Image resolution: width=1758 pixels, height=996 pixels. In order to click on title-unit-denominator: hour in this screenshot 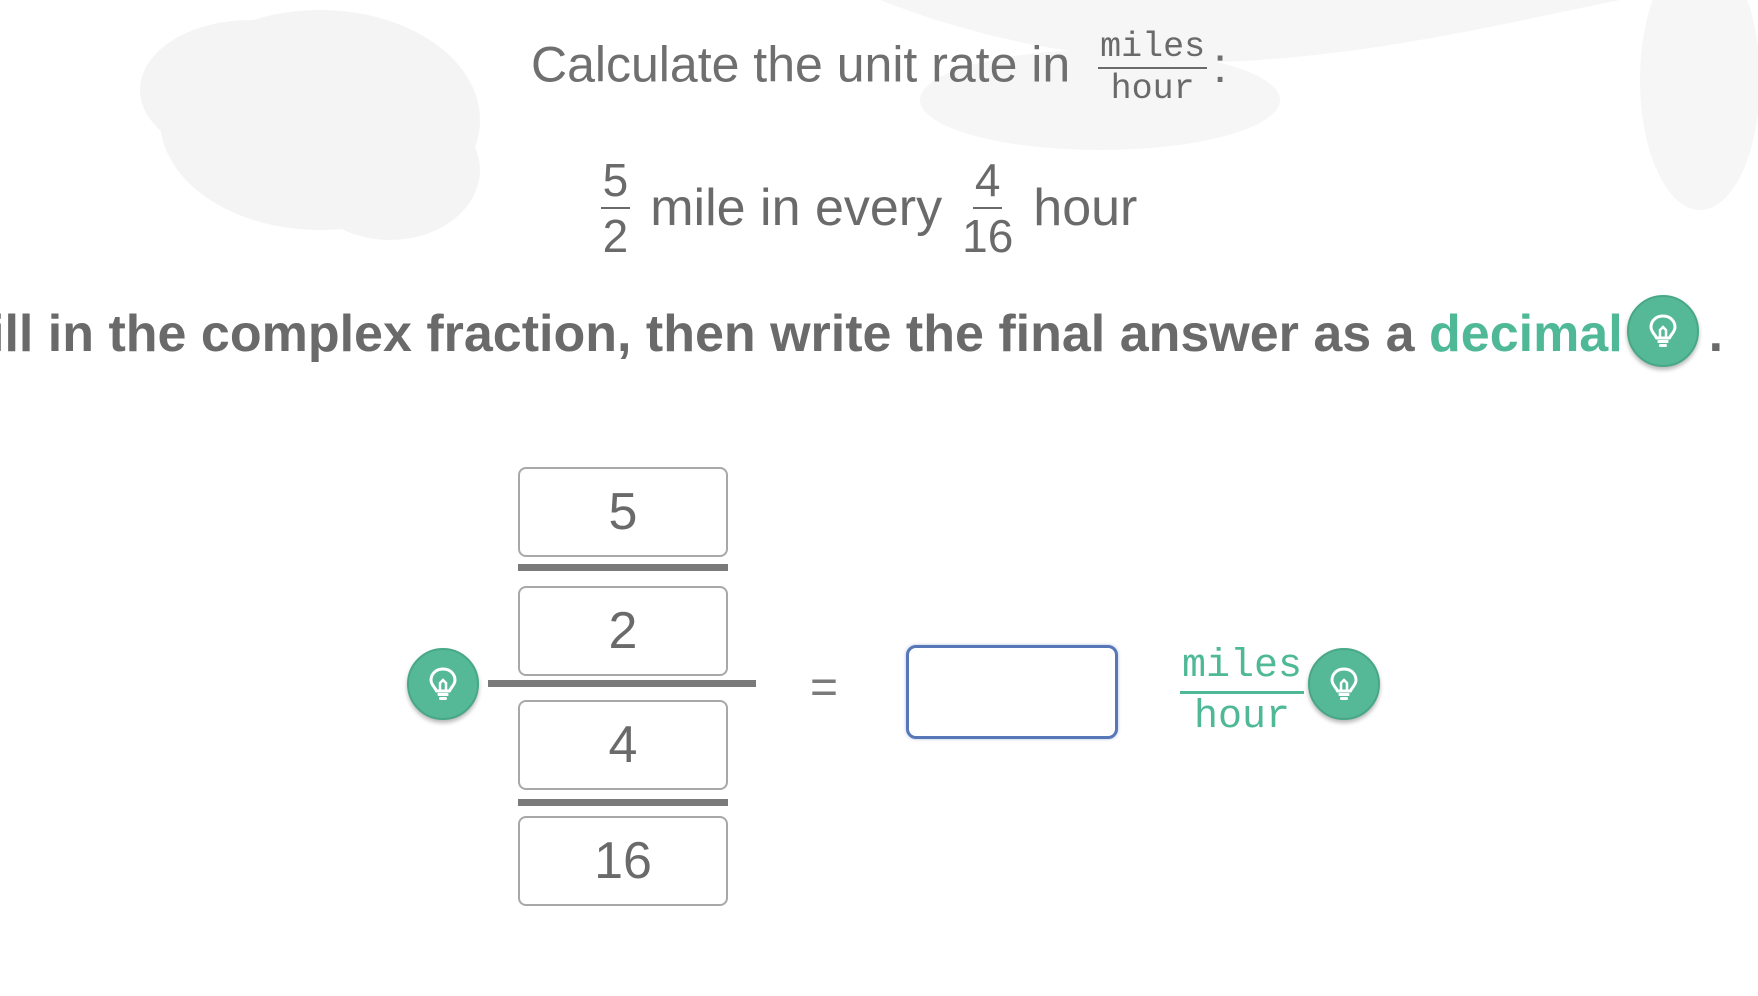, I will do `click(1152, 89)`.